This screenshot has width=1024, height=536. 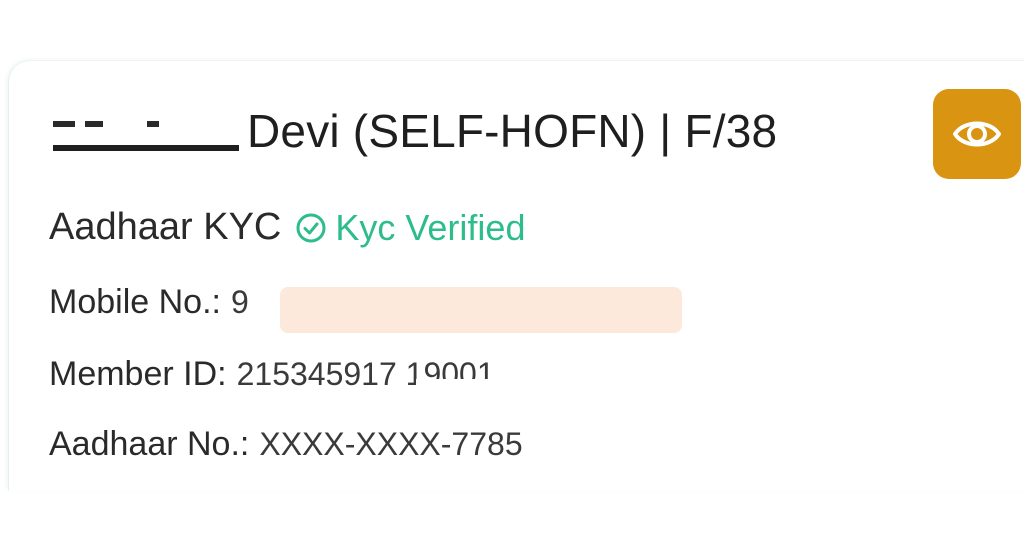 I want to click on aadhaar-row: Aadhaar No.: XXXX-XXXX-7785, so click(x=286, y=444).